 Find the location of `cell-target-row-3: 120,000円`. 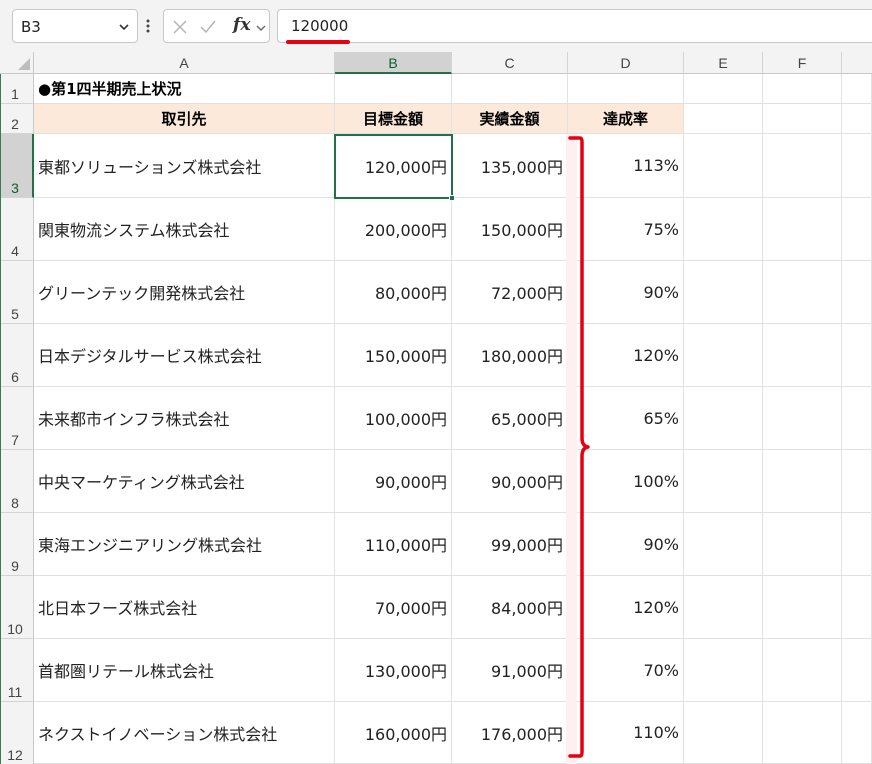

cell-target-row-3: 120,000円 is located at coordinates (393, 166).